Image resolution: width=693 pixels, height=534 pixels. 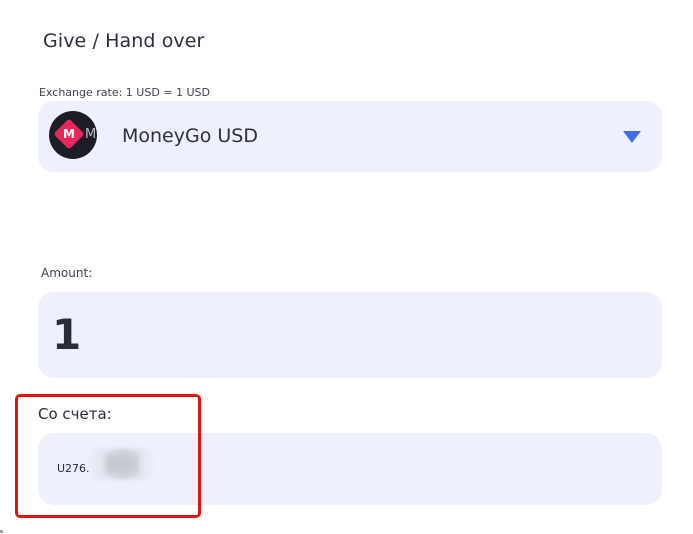 What do you see at coordinates (73, 468) in the screenshot?
I see `account-value: U276.` at bounding box center [73, 468].